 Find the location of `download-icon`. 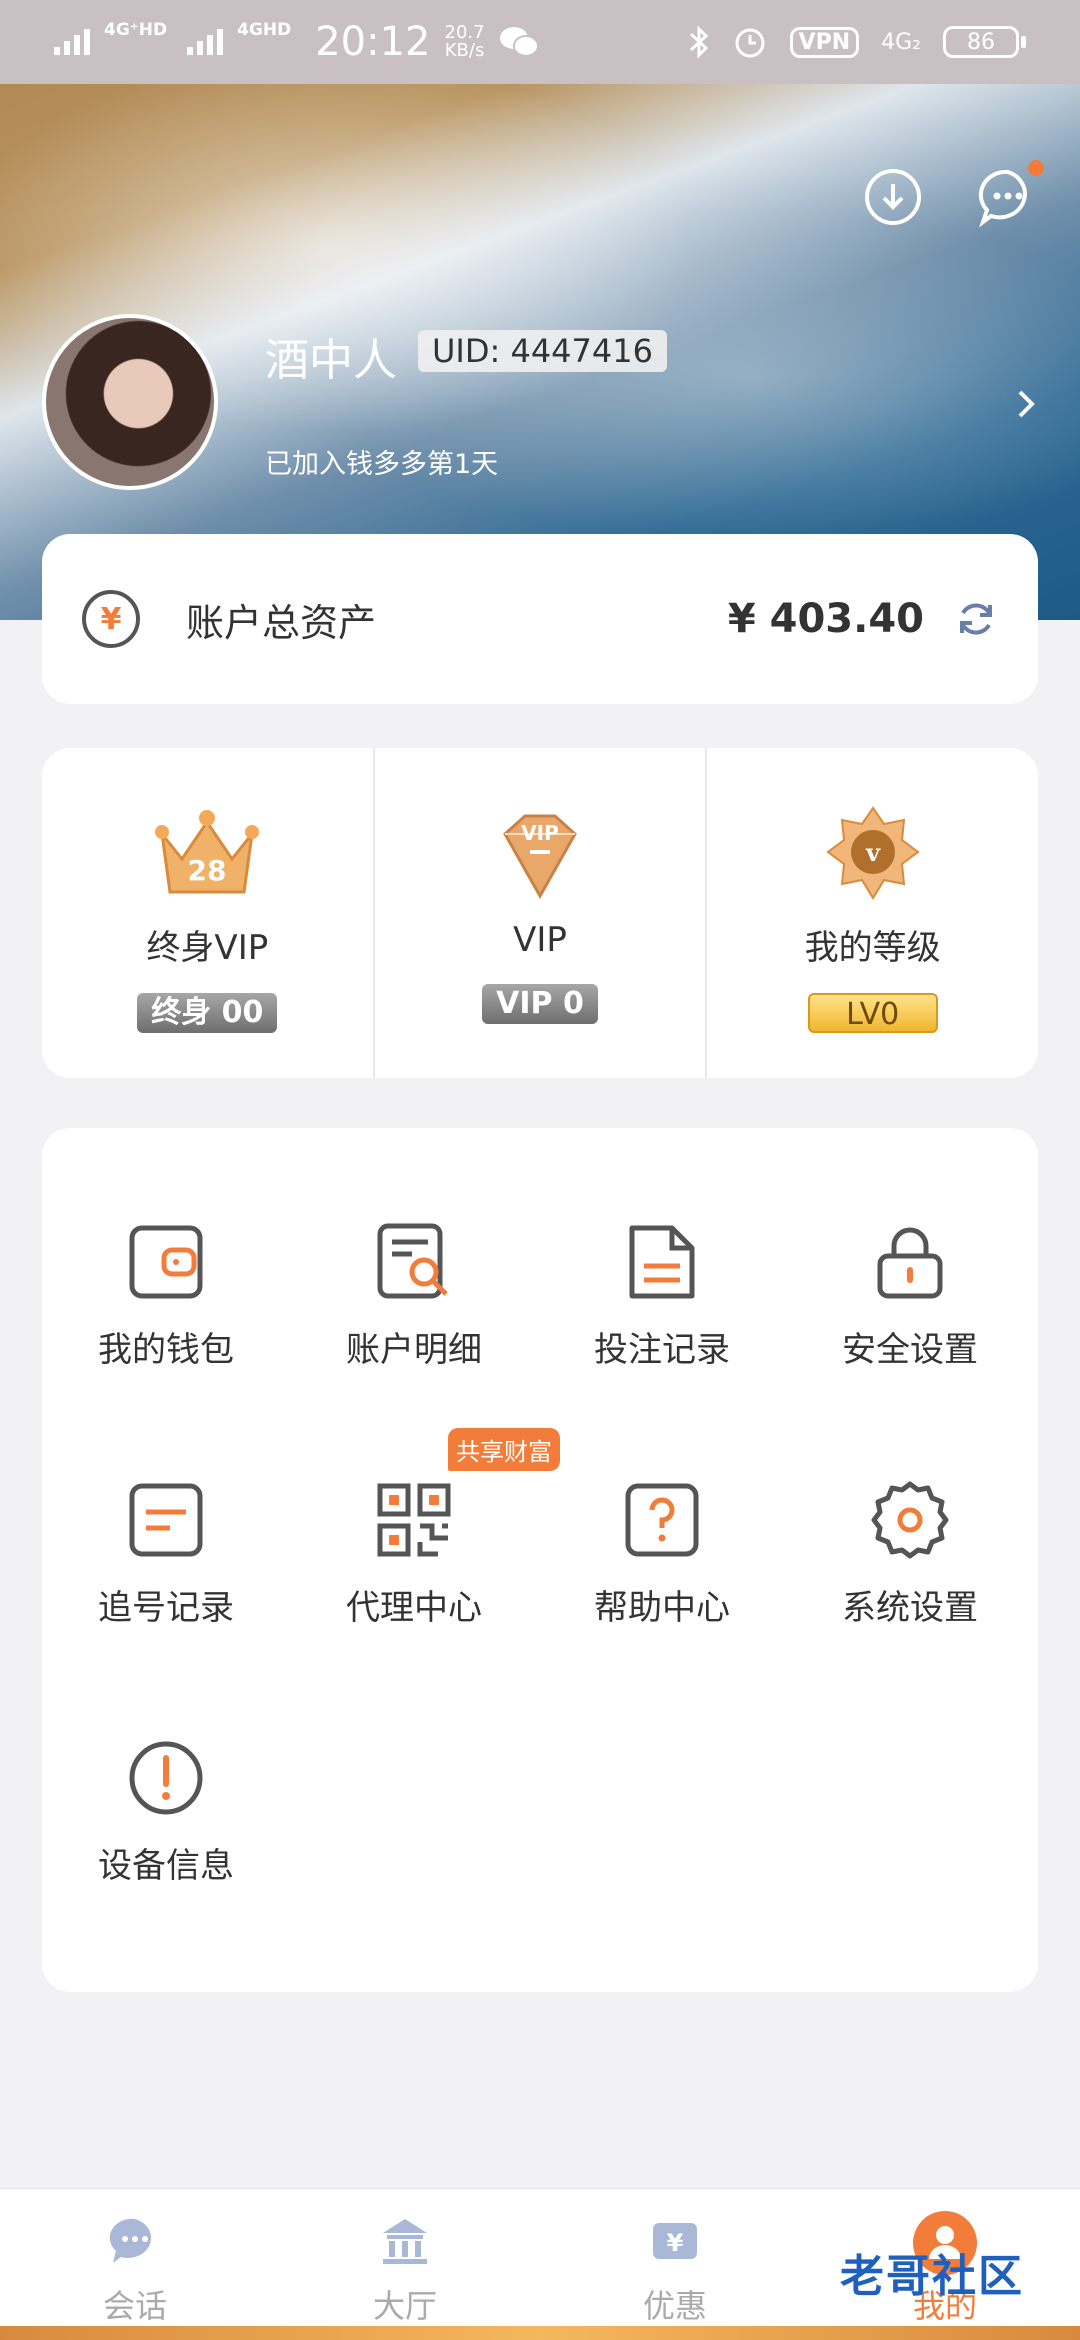

download-icon is located at coordinates (893, 197).